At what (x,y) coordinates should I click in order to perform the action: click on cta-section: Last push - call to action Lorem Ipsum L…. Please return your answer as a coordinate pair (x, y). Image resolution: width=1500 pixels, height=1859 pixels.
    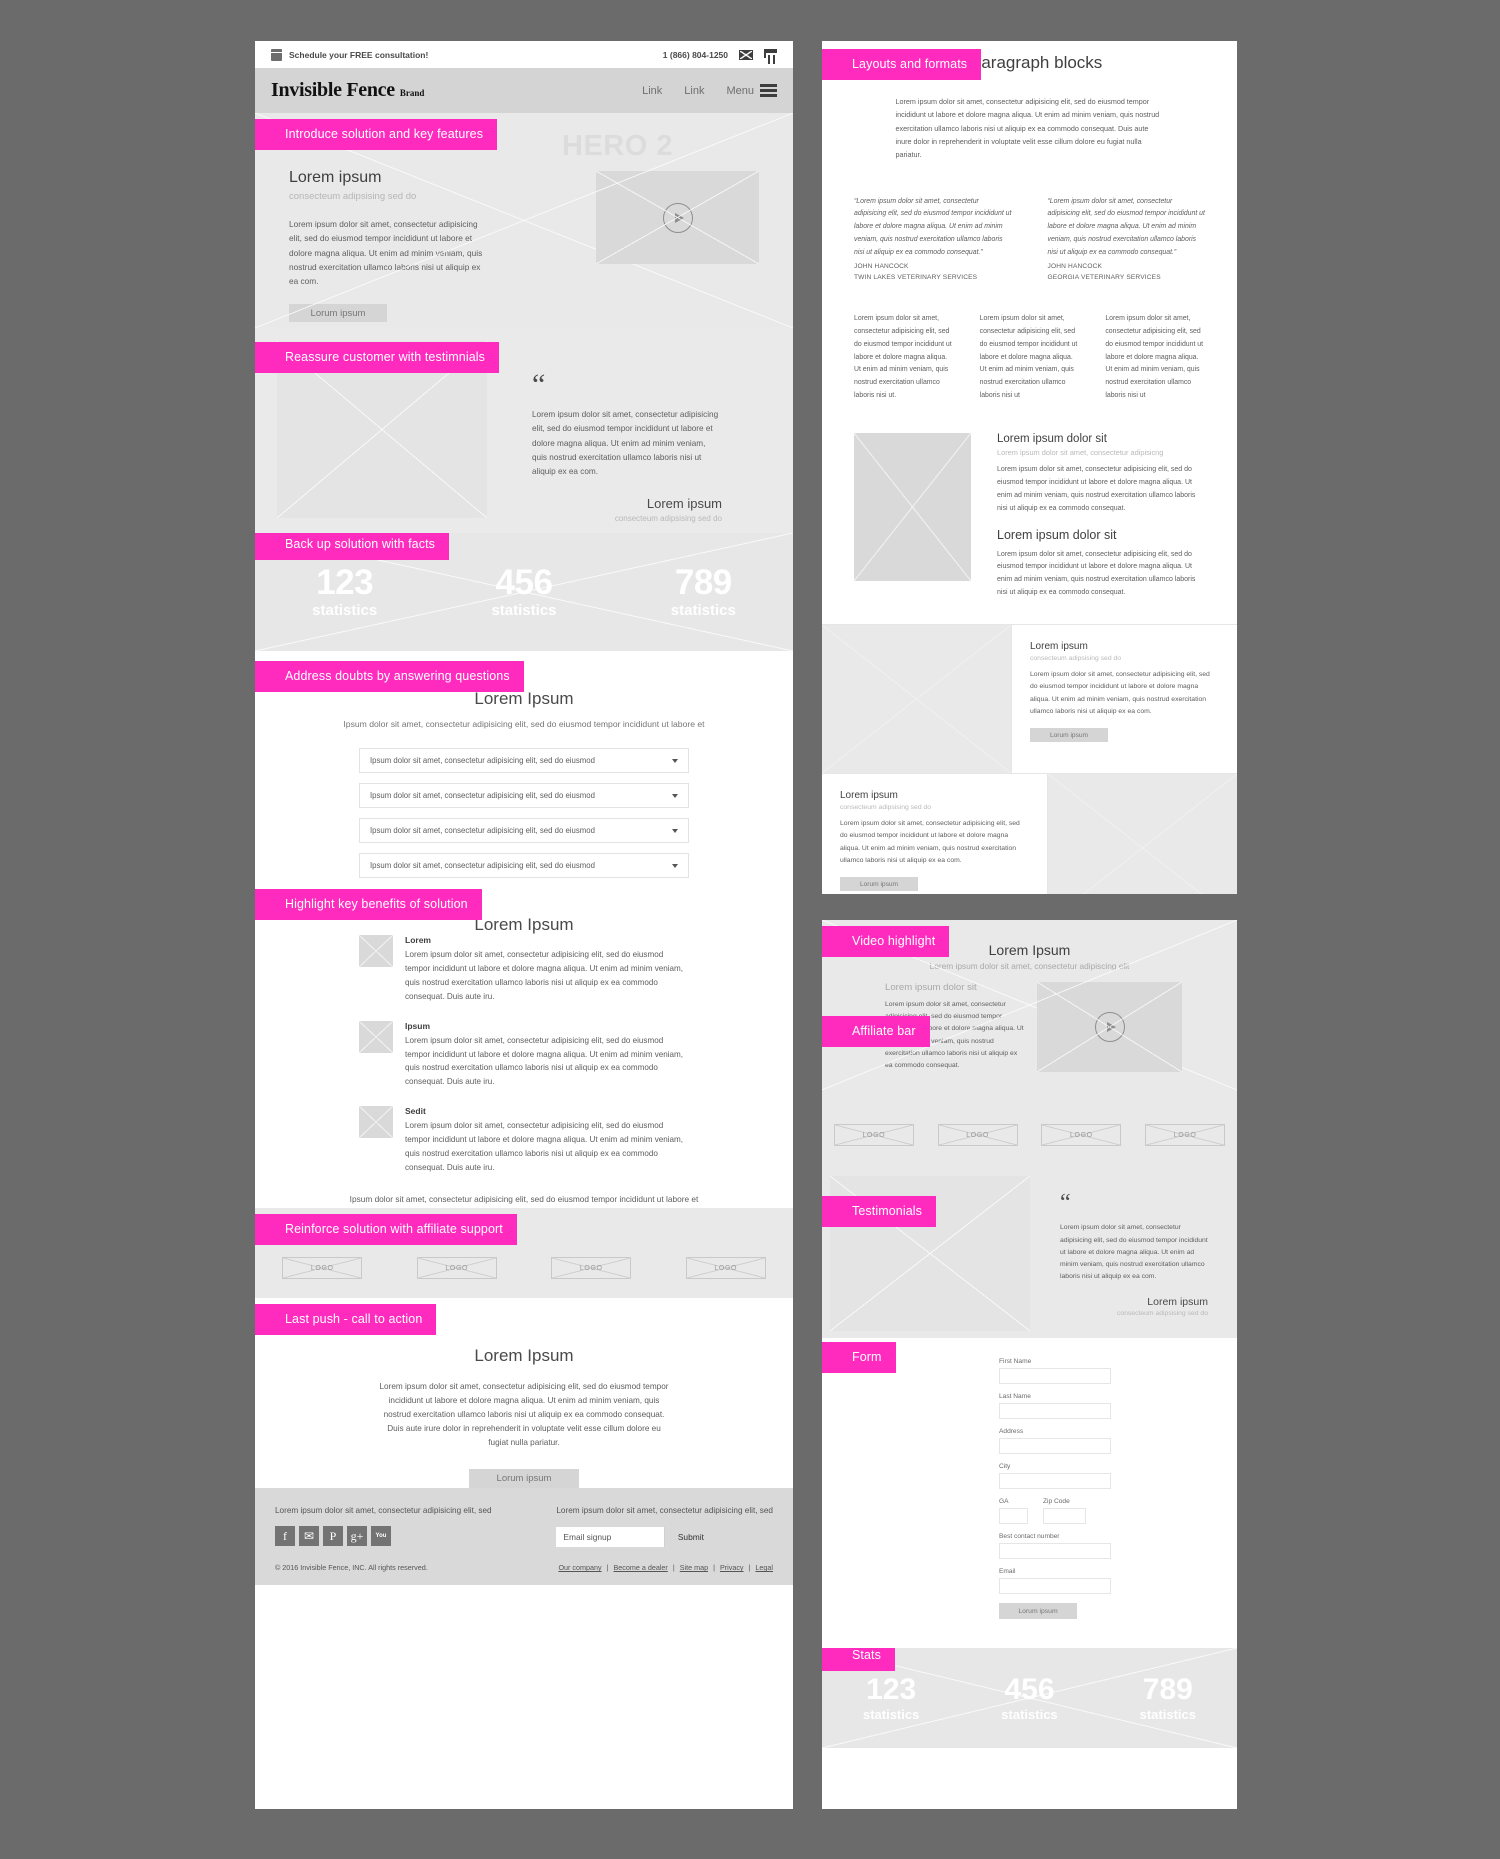
    Looking at the image, I should click on (524, 1393).